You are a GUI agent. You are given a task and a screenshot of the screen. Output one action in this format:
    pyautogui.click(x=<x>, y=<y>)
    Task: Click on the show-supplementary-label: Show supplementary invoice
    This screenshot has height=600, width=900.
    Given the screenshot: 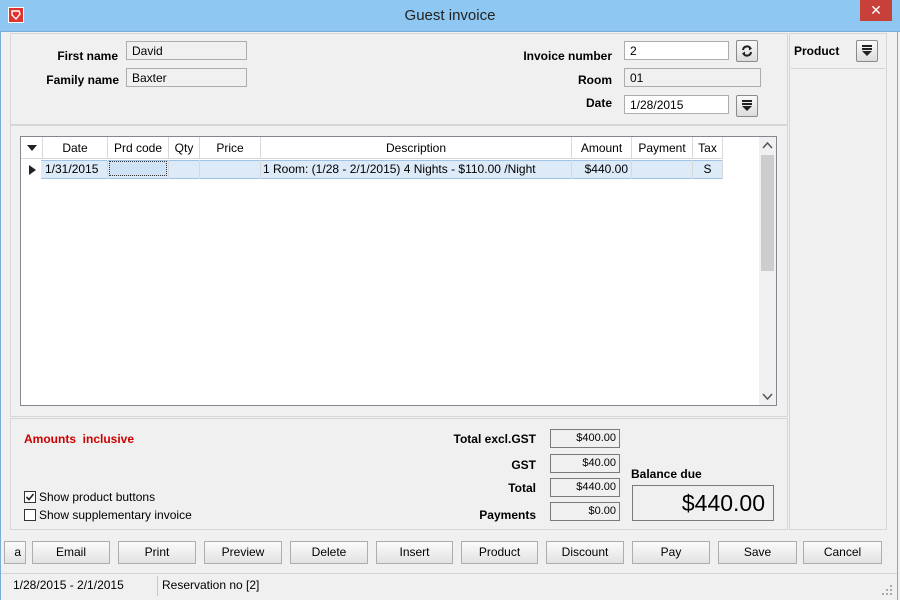 What is the action you would take?
    pyautogui.click(x=115, y=515)
    